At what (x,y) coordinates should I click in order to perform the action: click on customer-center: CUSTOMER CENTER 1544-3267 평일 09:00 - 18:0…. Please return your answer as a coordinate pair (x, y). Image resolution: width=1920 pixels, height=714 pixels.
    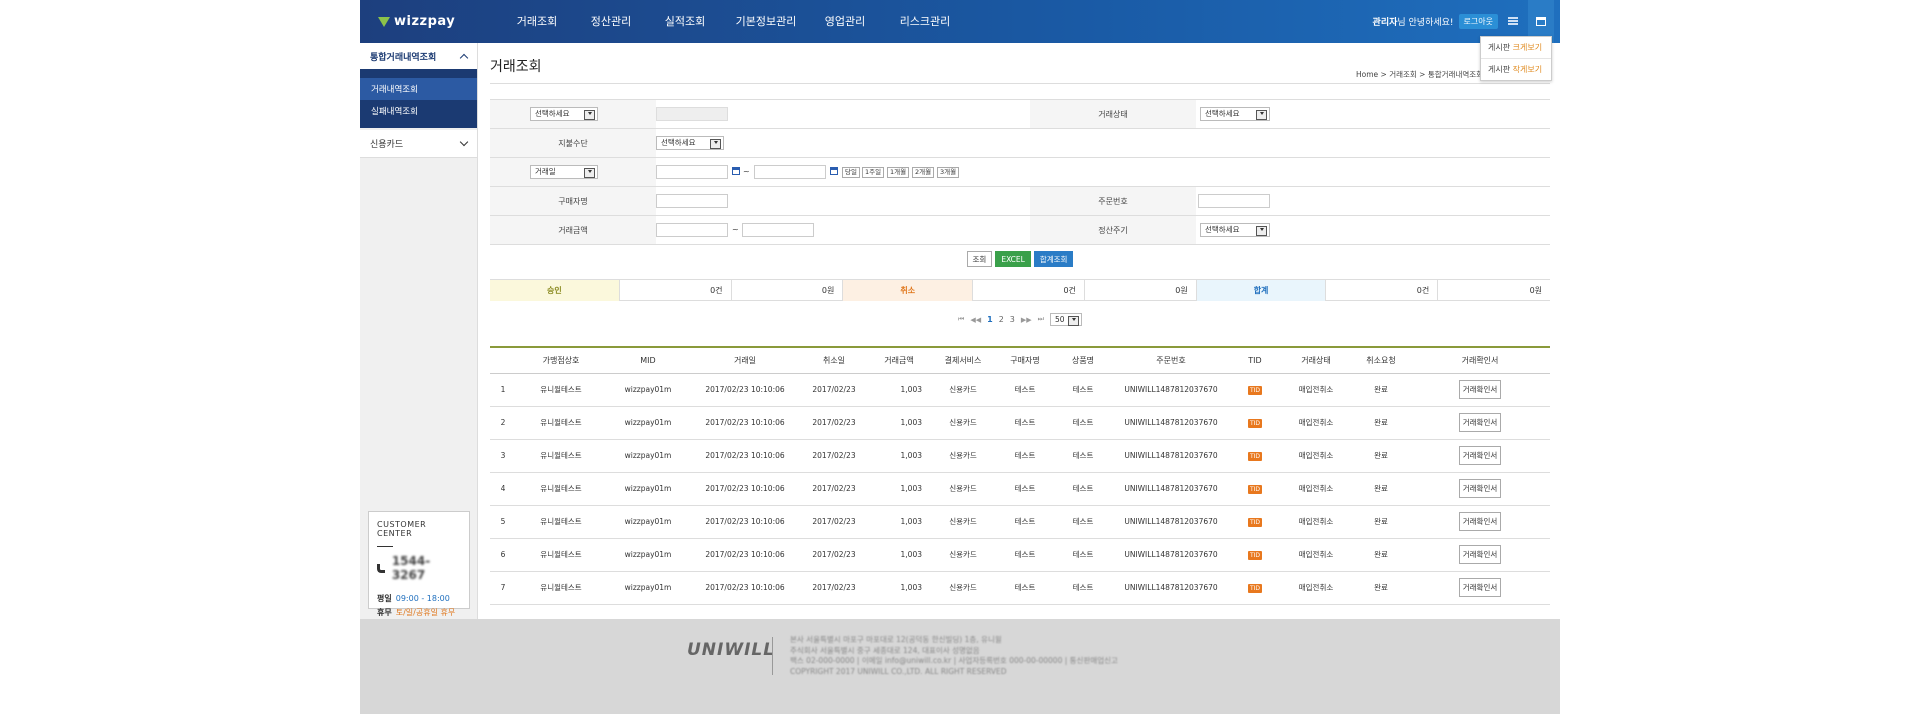
    Looking at the image, I should click on (419, 564).